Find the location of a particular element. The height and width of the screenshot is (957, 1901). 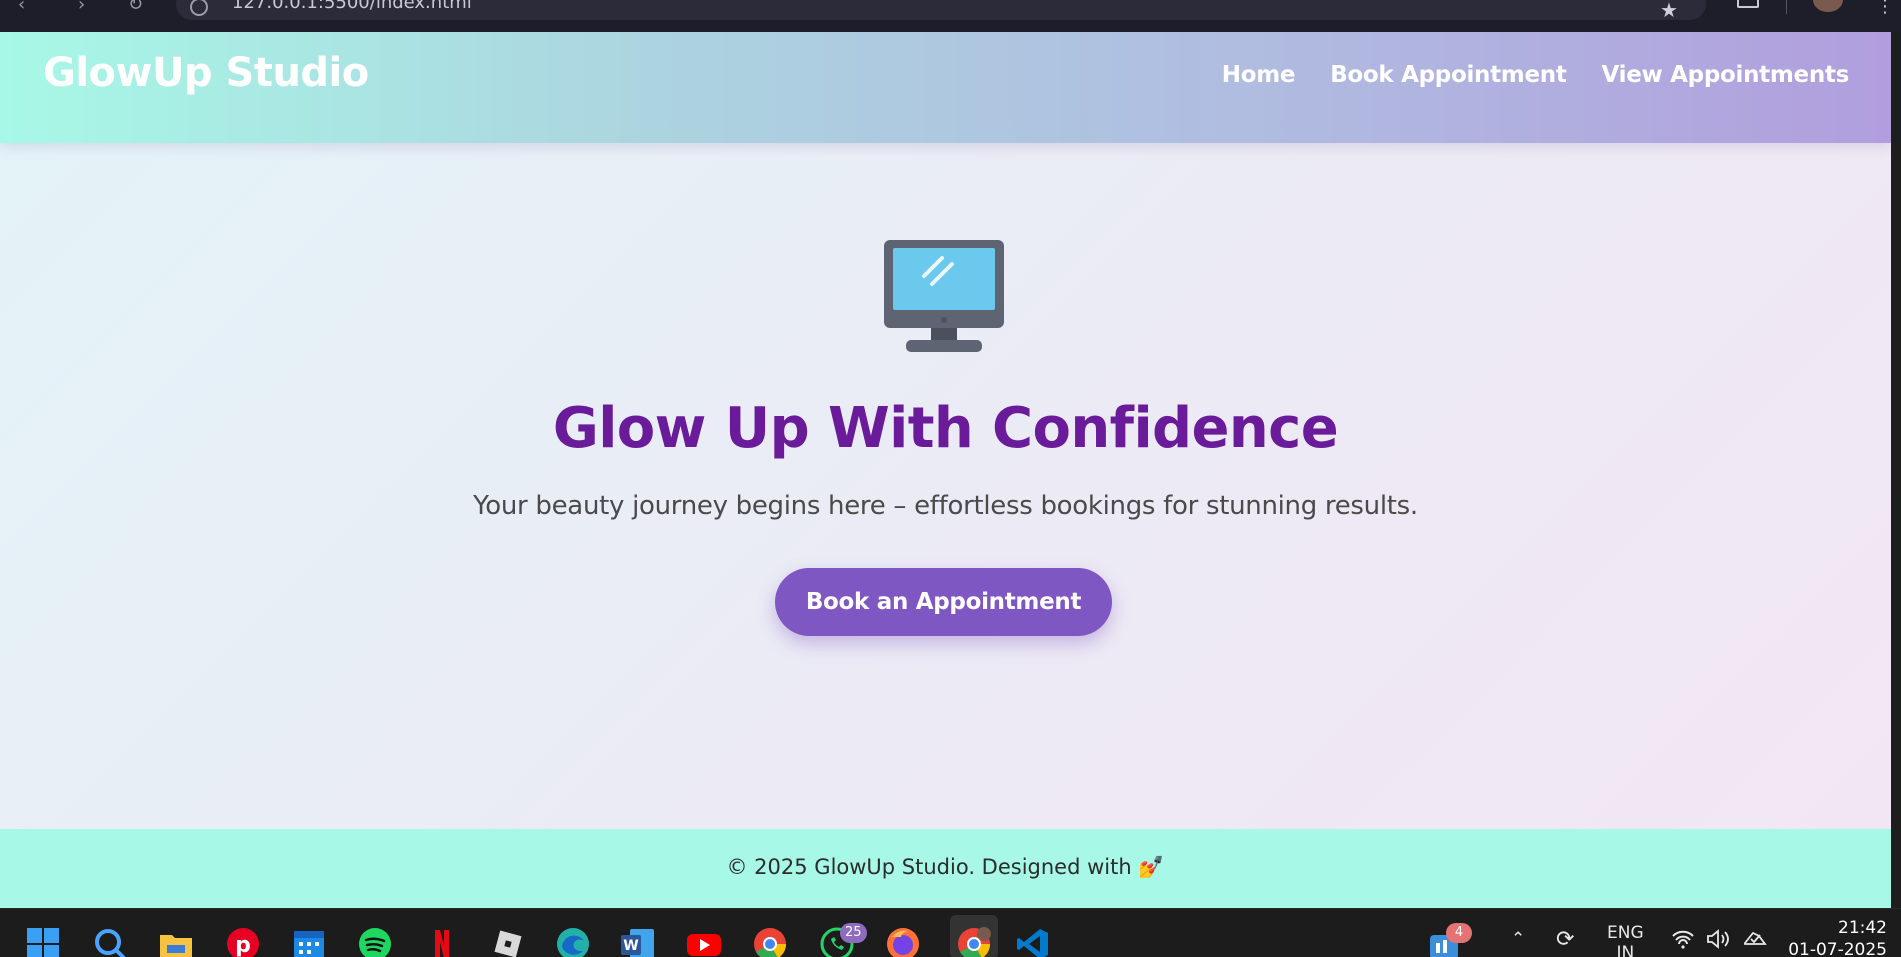

search-icon is located at coordinates (110, 942).